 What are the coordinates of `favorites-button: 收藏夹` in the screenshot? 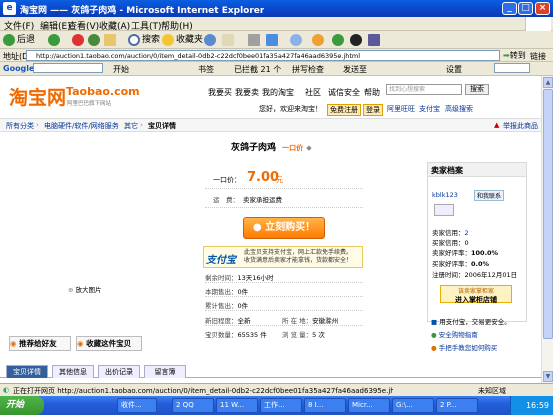 It's located at (182, 40).